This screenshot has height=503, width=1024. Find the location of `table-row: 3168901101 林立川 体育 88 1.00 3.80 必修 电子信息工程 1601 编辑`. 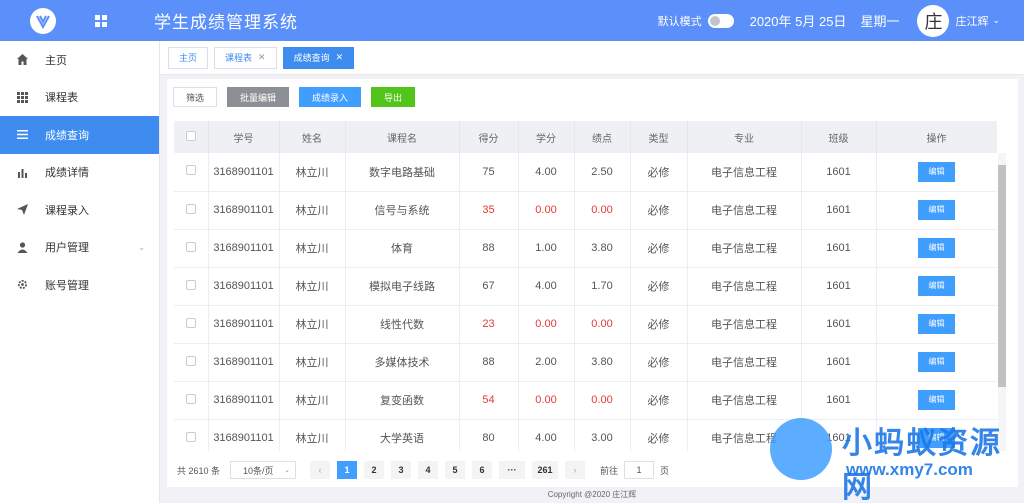

table-row: 3168901101 林立川 体育 88 1.00 3.80 必修 电子信息工程 1601 编辑 is located at coordinates (585, 248).